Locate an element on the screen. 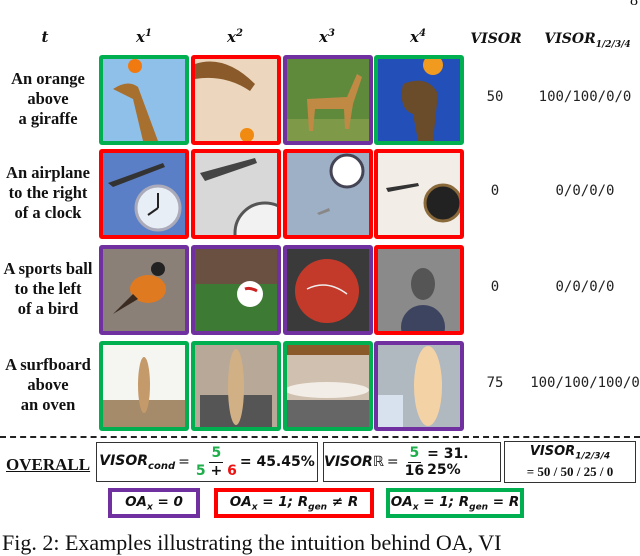 The height and width of the screenshot is (556, 640). generated-image-soccer-ball-on-grass is located at coordinates (236, 290).